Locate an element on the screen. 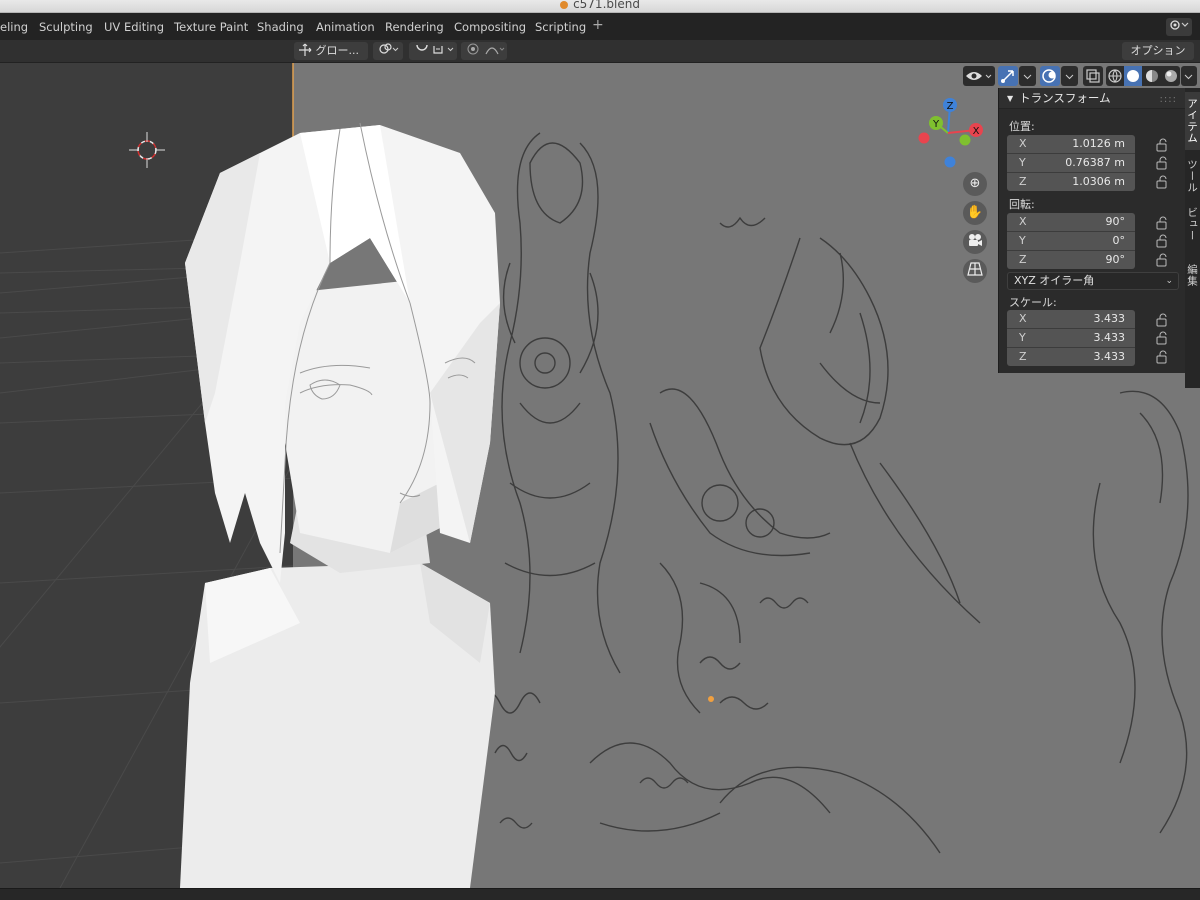 The width and height of the screenshot is (1200, 900). shading-mode-group is located at coordinates (1143, 76).